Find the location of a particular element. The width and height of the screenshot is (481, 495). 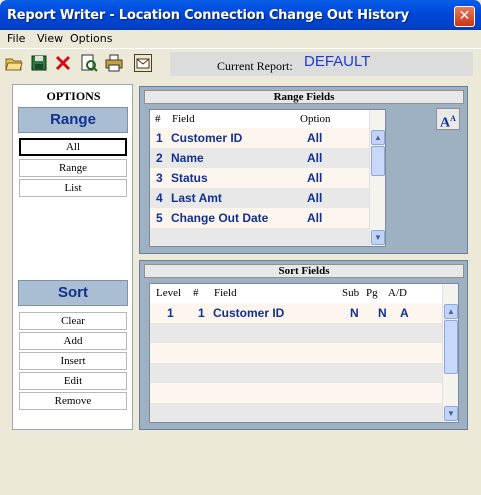

status-bar is located at coordinates (240, 487).